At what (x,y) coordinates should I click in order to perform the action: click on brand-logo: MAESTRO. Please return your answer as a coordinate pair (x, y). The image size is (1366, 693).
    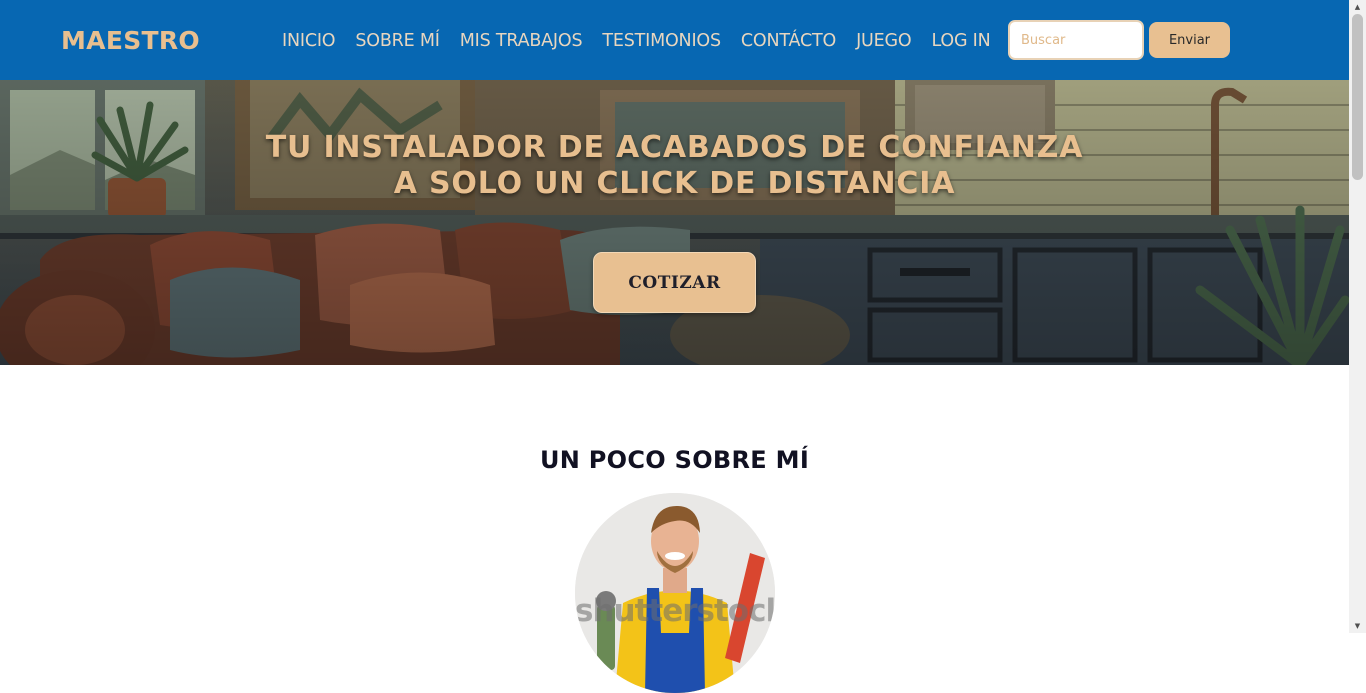
    Looking at the image, I should click on (130, 41).